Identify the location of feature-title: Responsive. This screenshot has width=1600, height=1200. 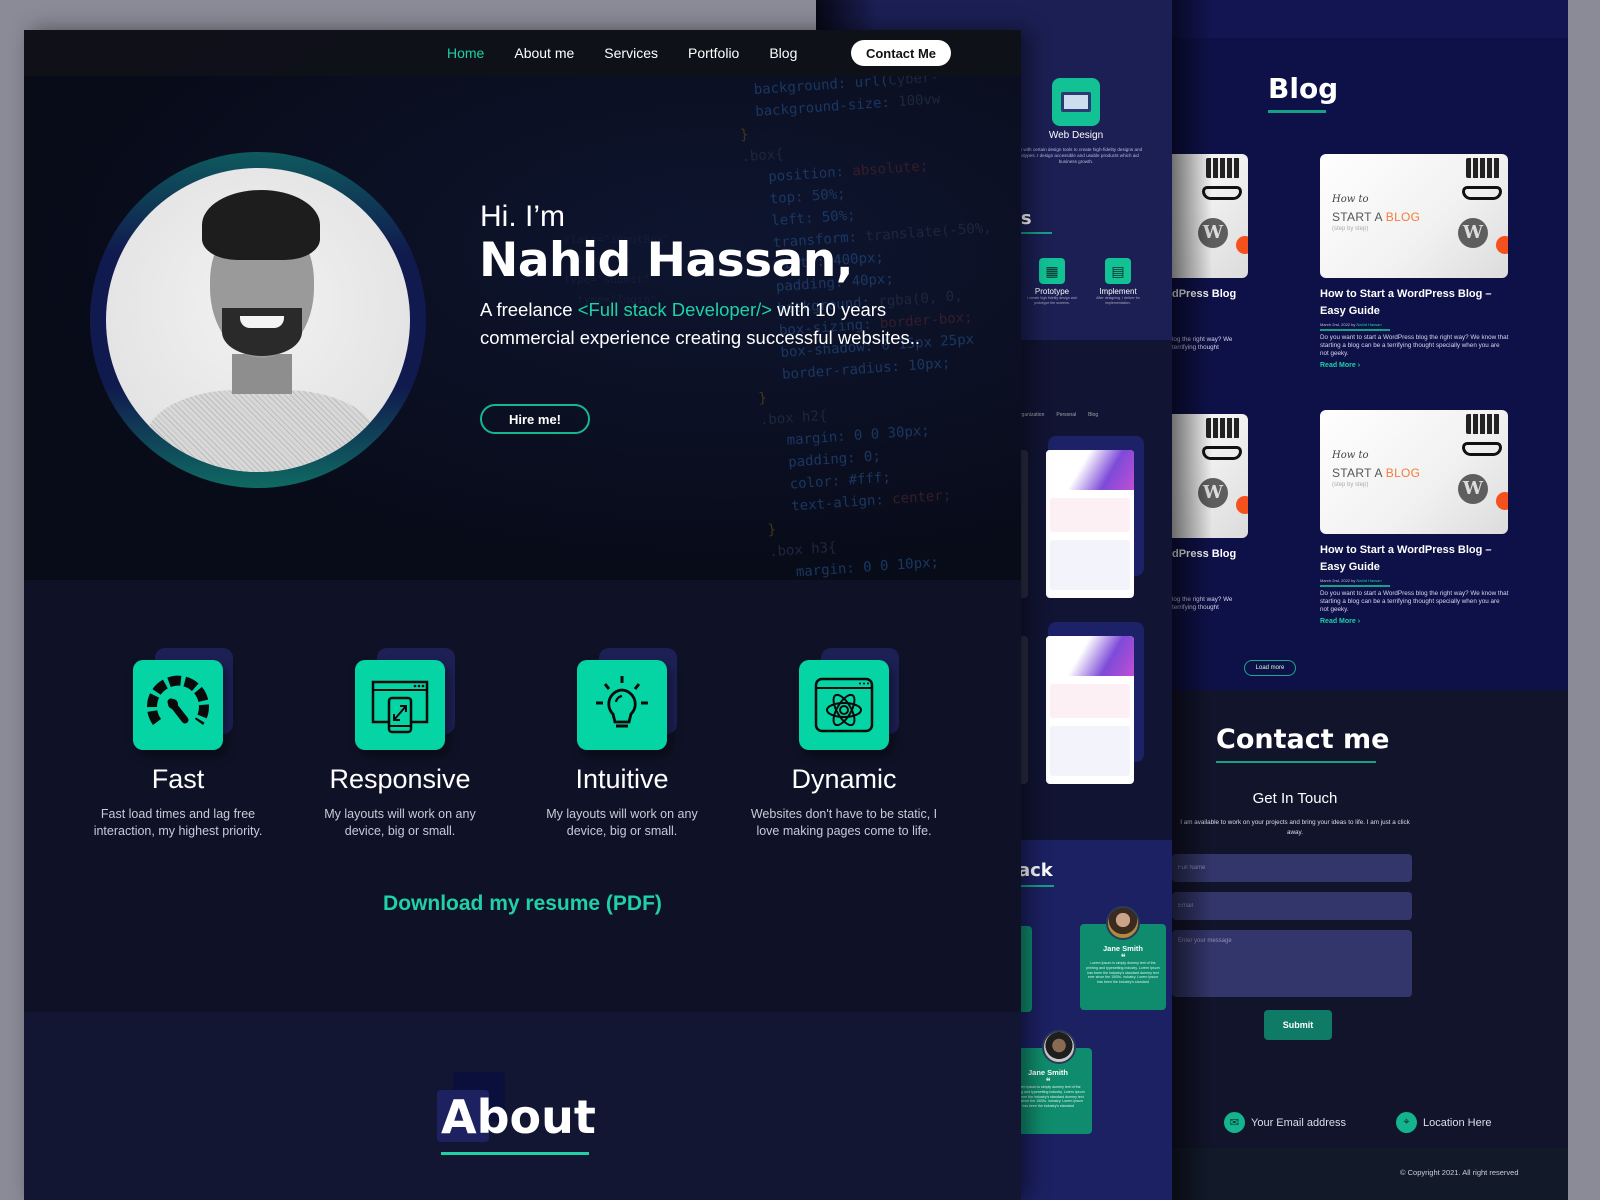
(400, 779).